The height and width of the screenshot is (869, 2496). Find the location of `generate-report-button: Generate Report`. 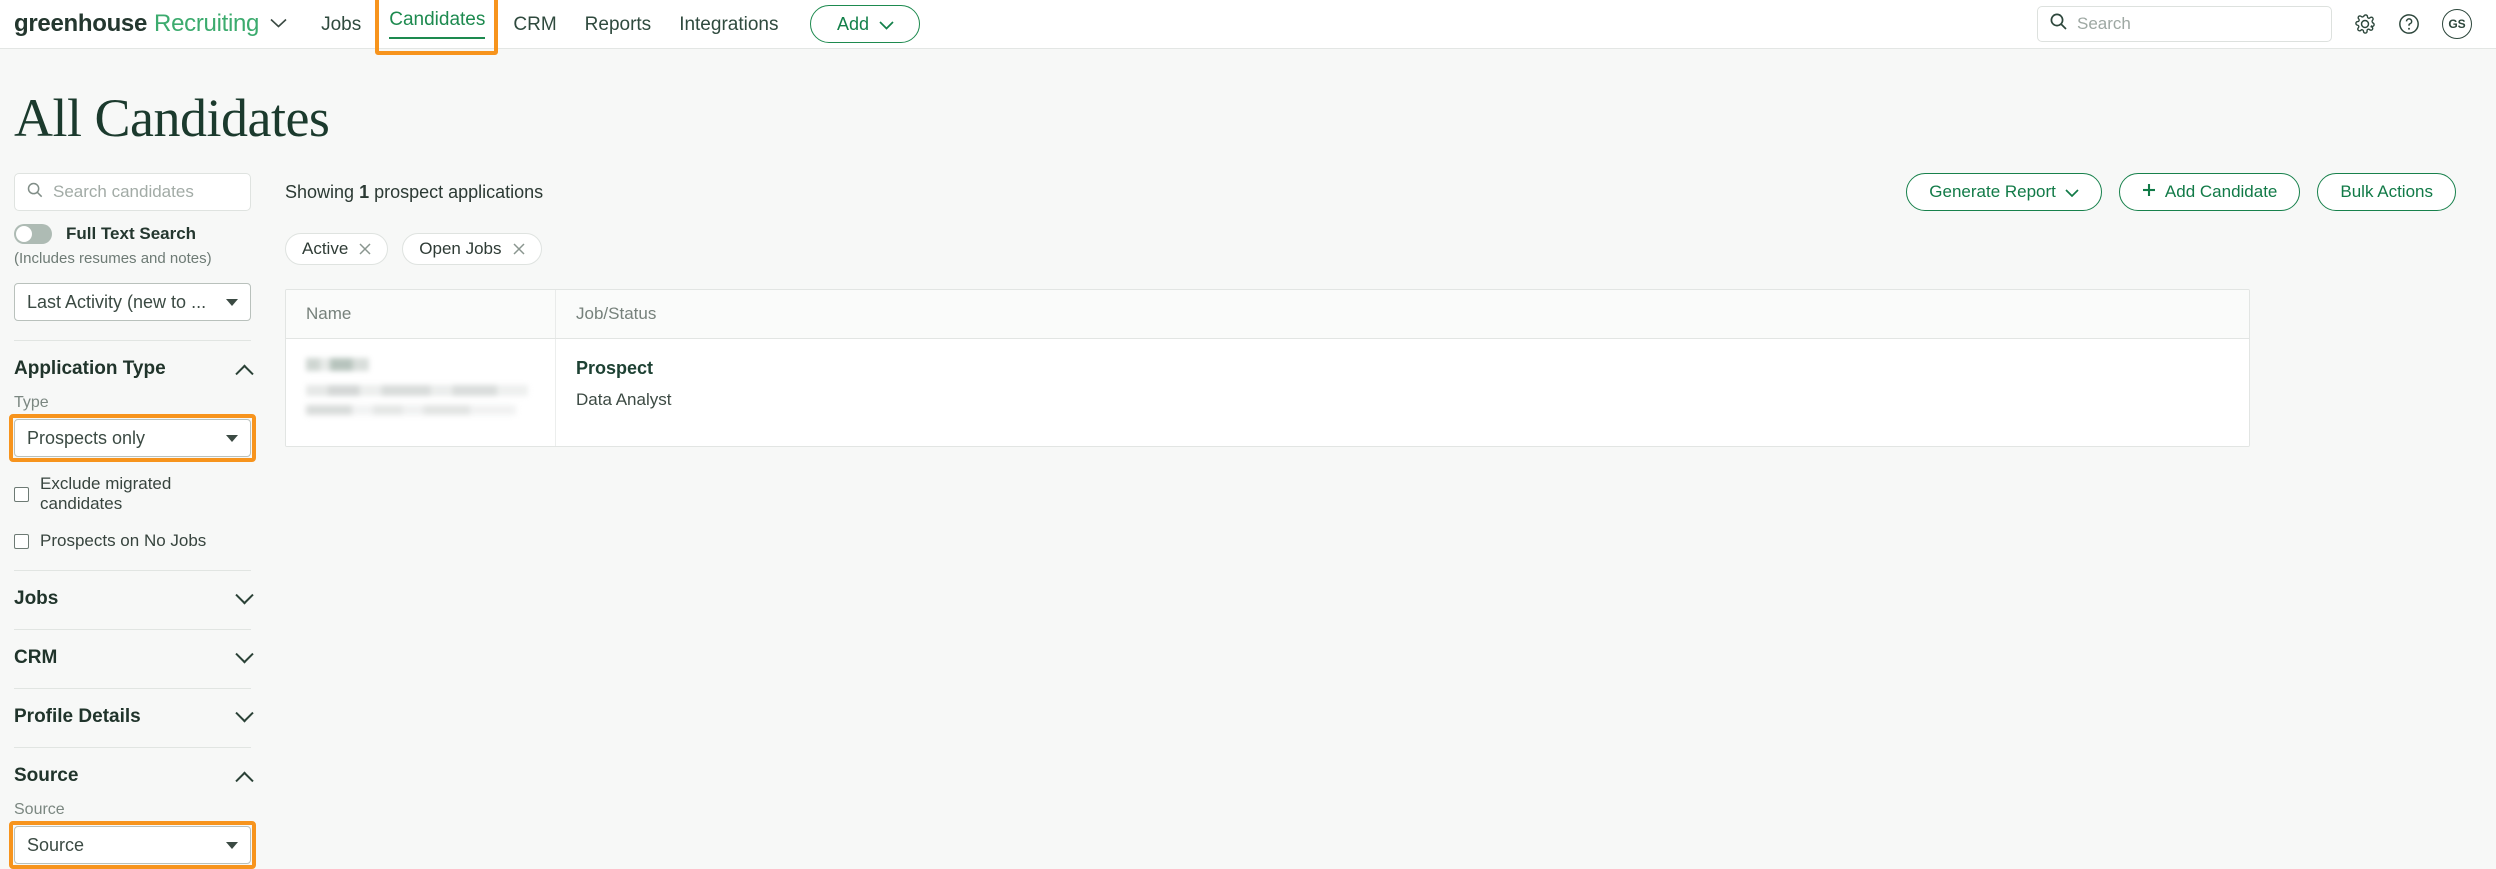

generate-report-button: Generate Report is located at coordinates (2004, 192).